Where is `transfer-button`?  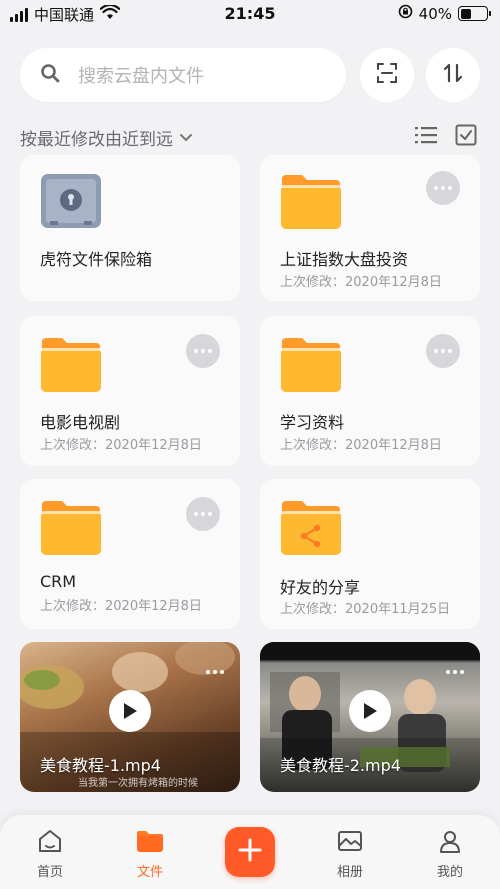 transfer-button is located at coordinates (453, 75).